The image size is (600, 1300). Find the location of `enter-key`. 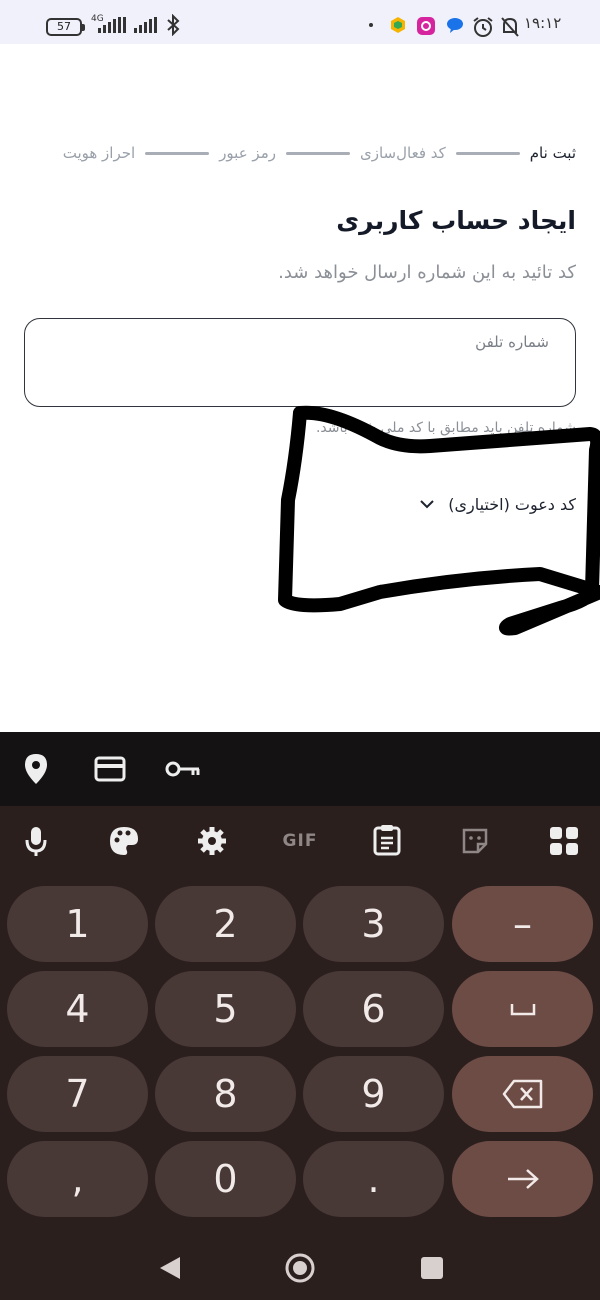

enter-key is located at coordinates (522, 1179).